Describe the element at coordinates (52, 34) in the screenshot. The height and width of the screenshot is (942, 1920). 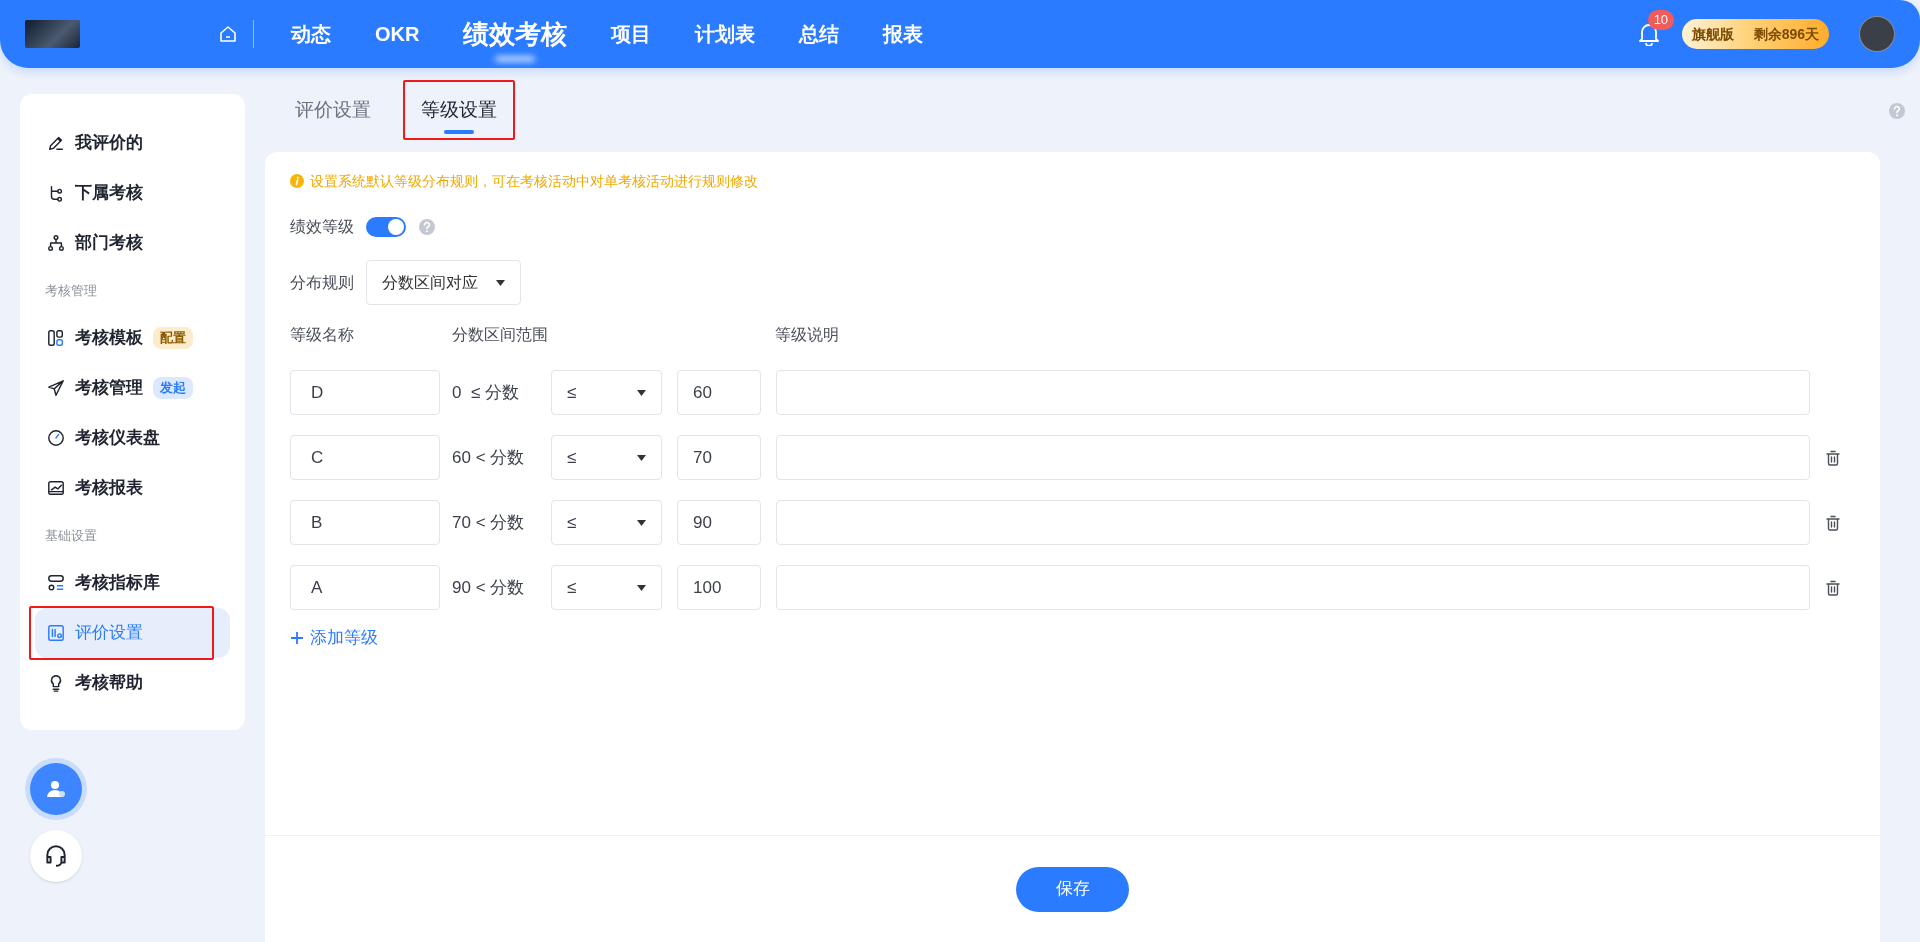
I see `logo-picture` at that location.